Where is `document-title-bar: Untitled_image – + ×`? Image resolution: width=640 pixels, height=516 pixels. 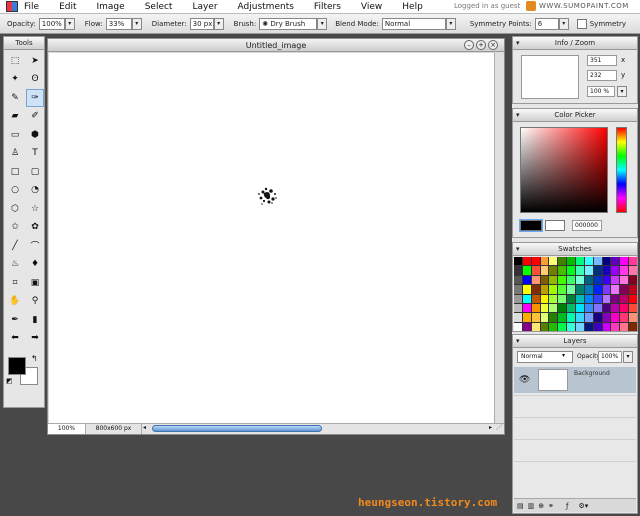
document-title-bar: Untitled_image – + × is located at coordinates (276, 45).